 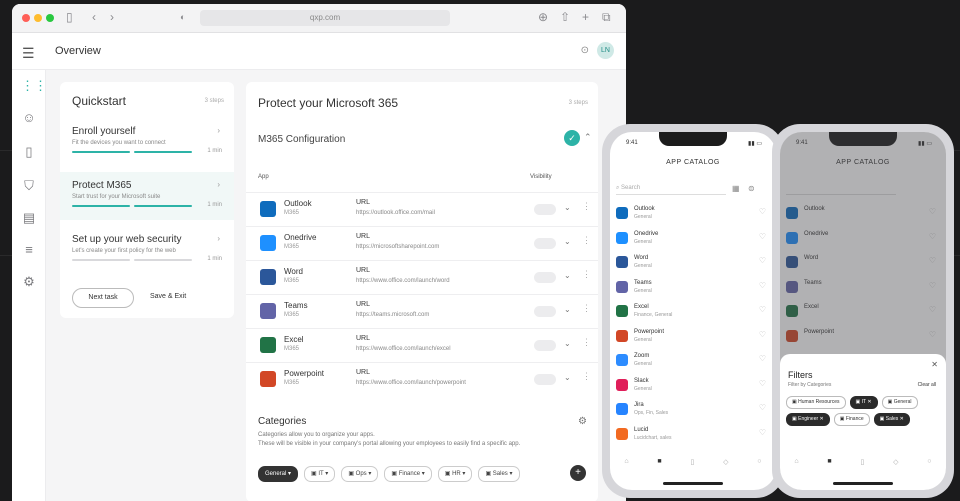 What do you see at coordinates (455, 474) in the screenshot?
I see `chip-hr: ▣ HR ▾` at bounding box center [455, 474].